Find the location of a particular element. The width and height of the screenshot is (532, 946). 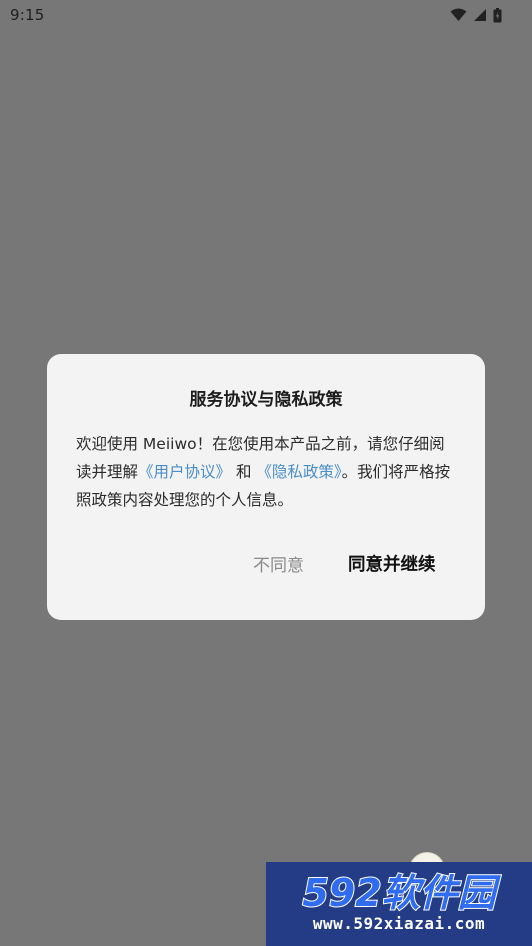

wifi-icon is located at coordinates (458, 15).